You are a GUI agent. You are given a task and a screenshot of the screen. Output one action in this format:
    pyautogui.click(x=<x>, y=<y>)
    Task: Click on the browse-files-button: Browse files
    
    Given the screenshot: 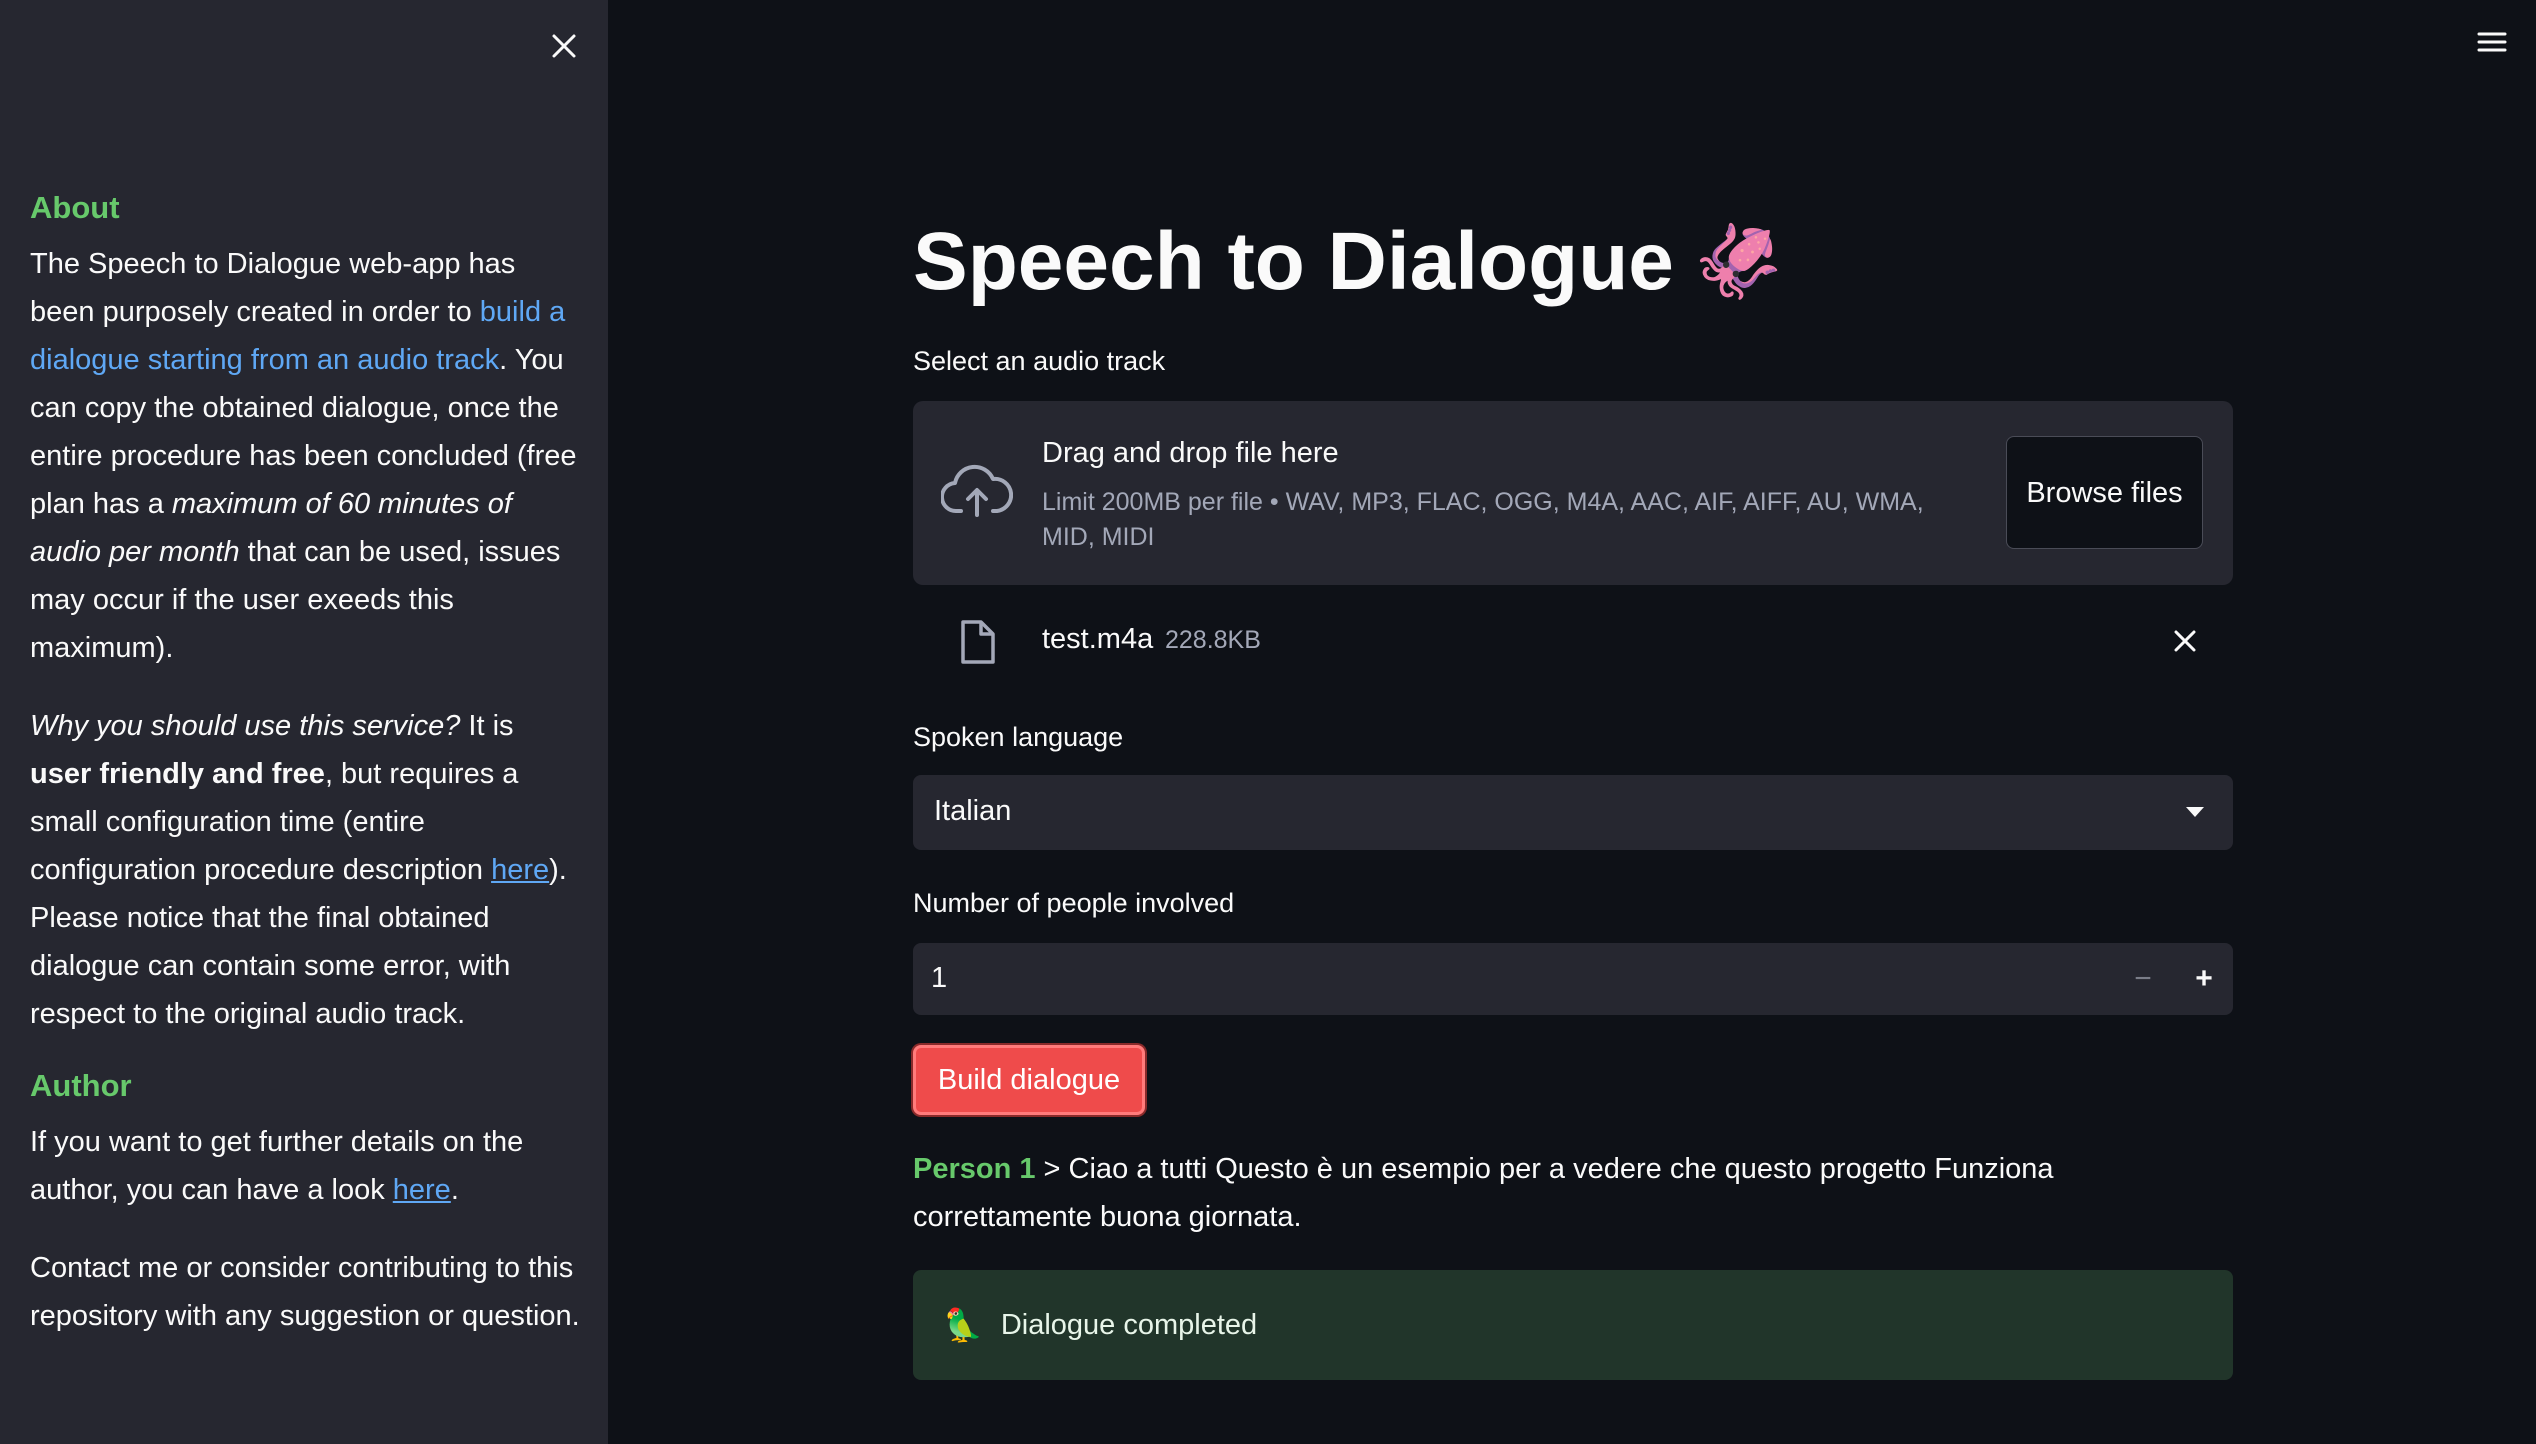 What is the action you would take?
    pyautogui.click(x=2104, y=492)
    